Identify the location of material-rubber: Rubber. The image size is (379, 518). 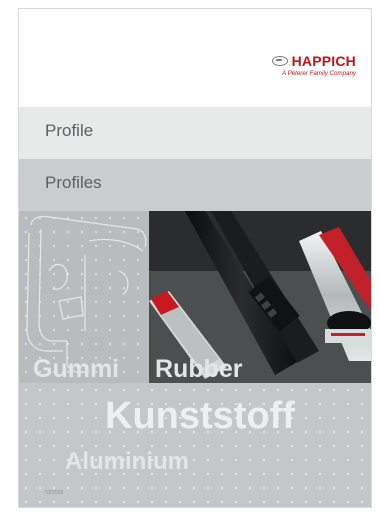
(199, 369).